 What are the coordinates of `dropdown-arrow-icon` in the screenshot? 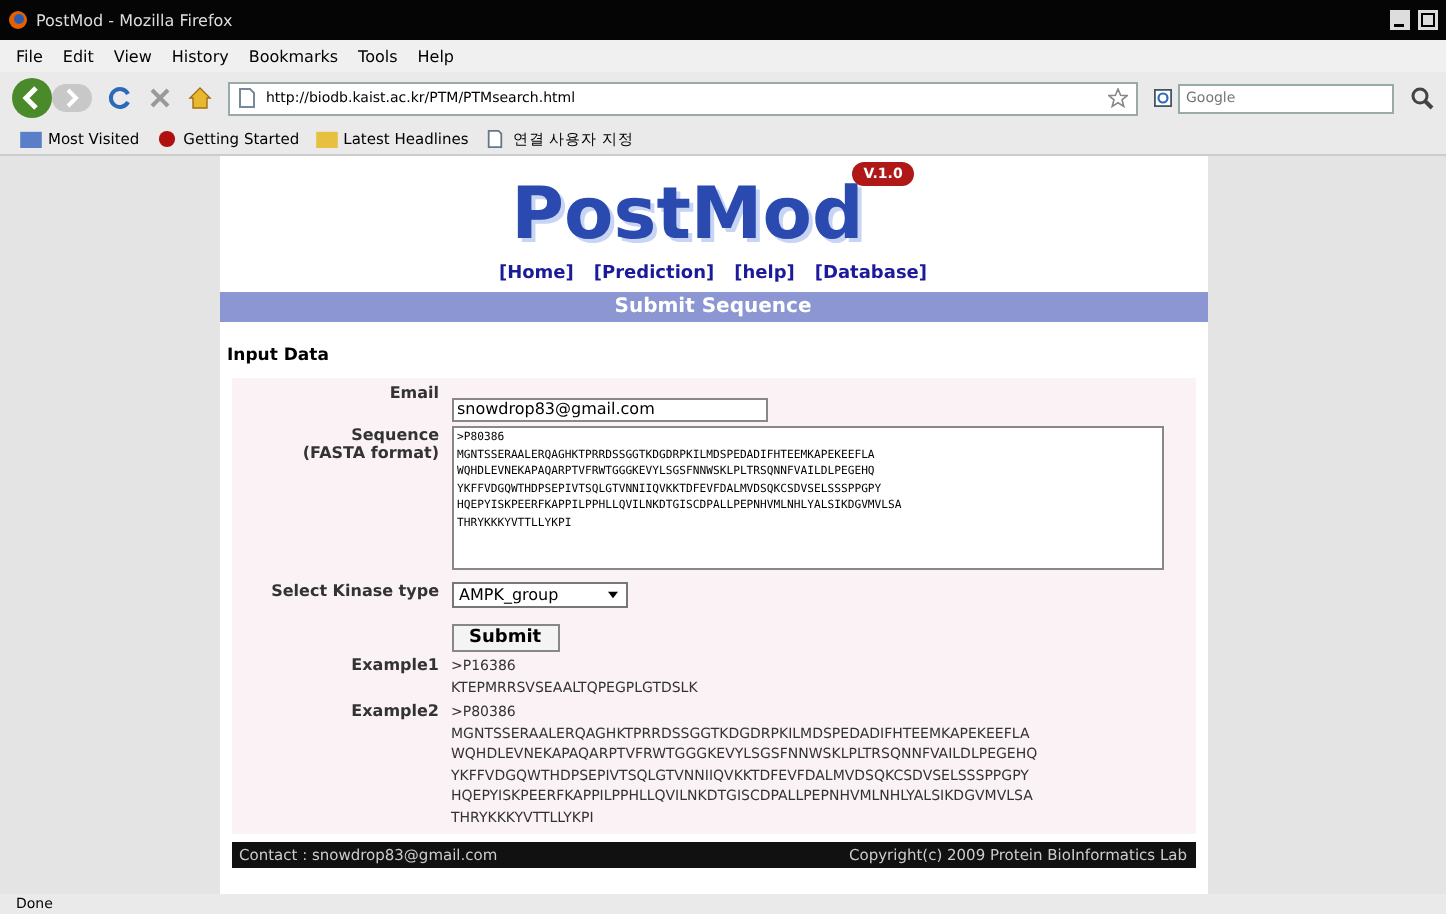 It's located at (612, 595).